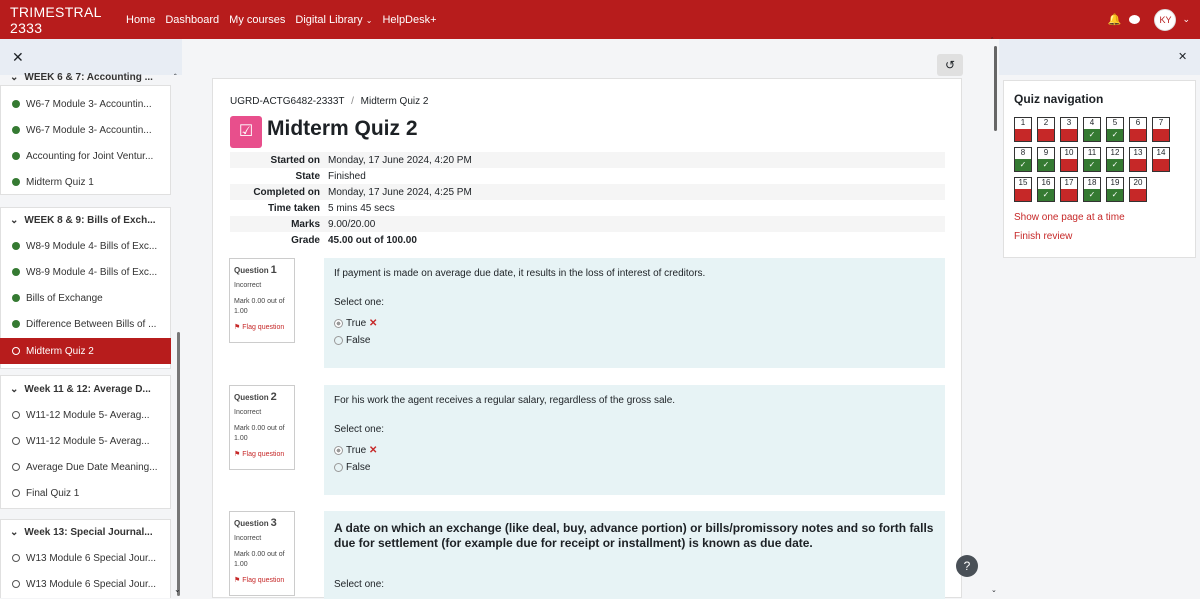 The width and height of the screenshot is (1200, 599). Describe the element at coordinates (248, 412) in the screenshot. I see `question-status: Incorrect` at that location.